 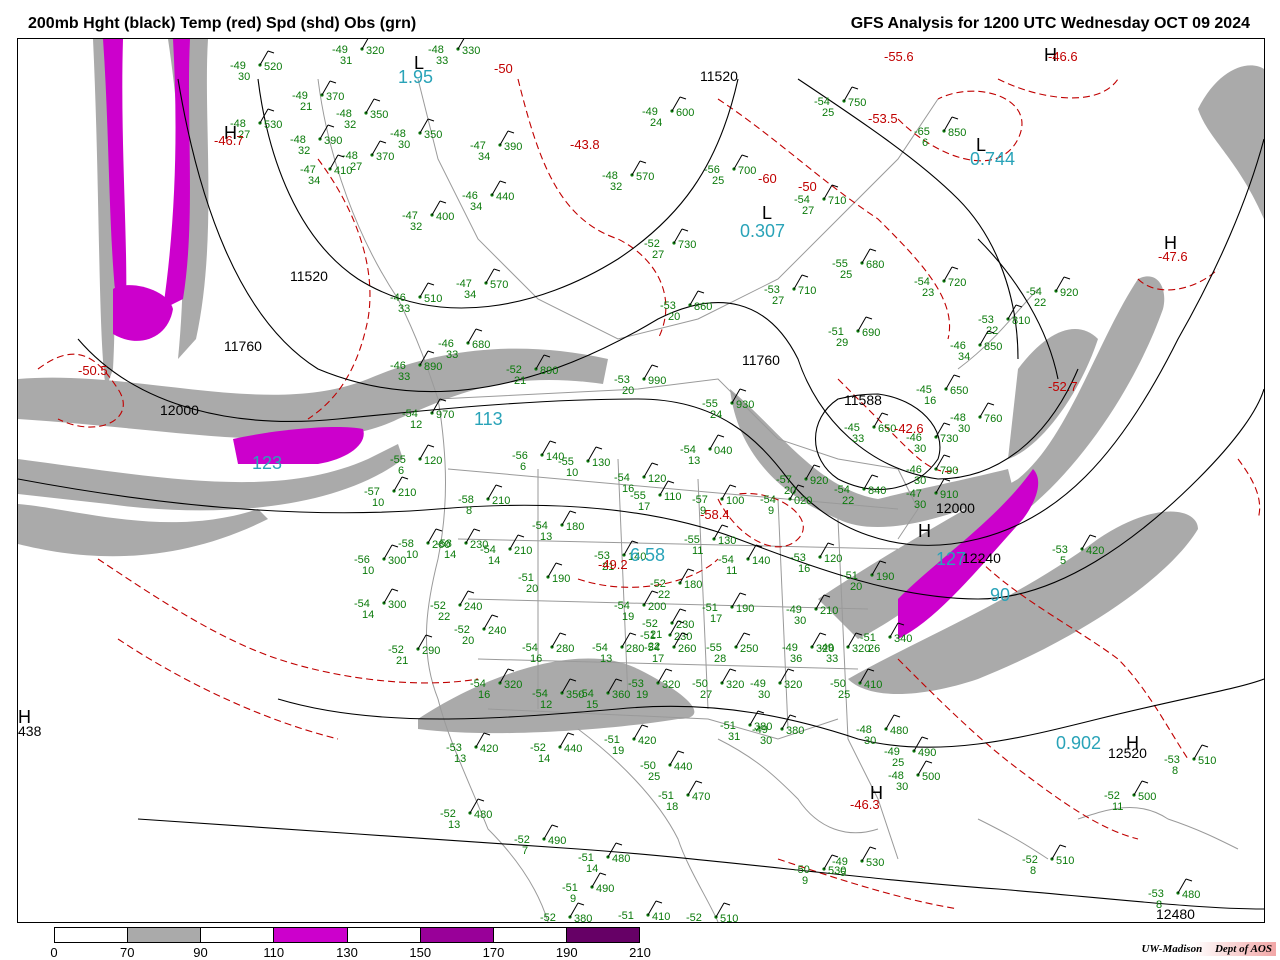 What do you see at coordinates (433, 461) in the screenshot?
I see `obs-height: 120` at bounding box center [433, 461].